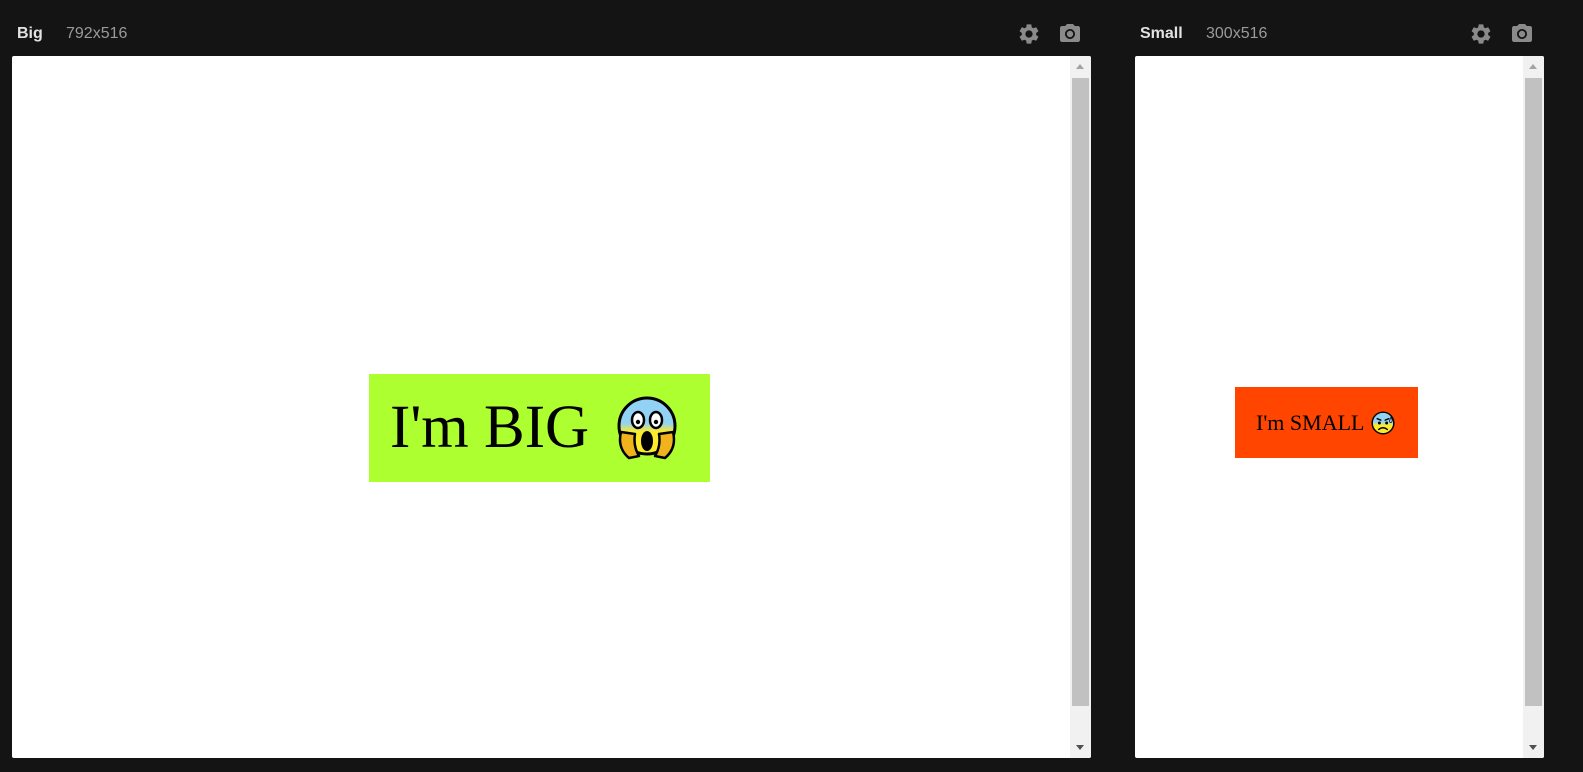  Describe the element at coordinates (30, 33) in the screenshot. I see `panel-title: Big` at that location.